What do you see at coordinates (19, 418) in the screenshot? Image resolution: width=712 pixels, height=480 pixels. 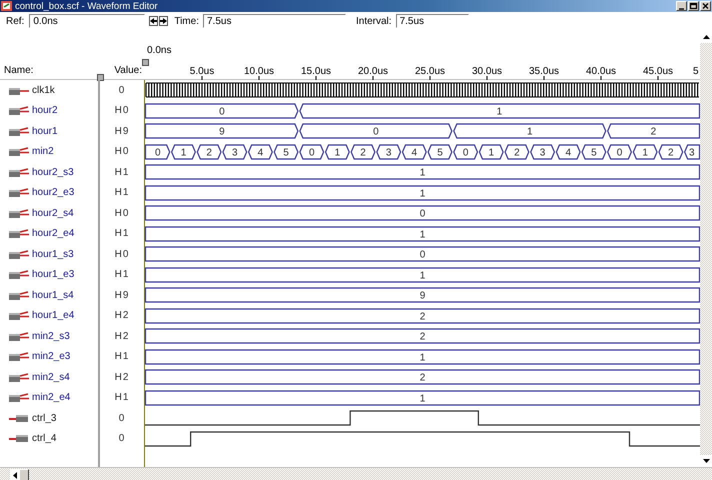 I see `output-pin-icon` at bounding box center [19, 418].